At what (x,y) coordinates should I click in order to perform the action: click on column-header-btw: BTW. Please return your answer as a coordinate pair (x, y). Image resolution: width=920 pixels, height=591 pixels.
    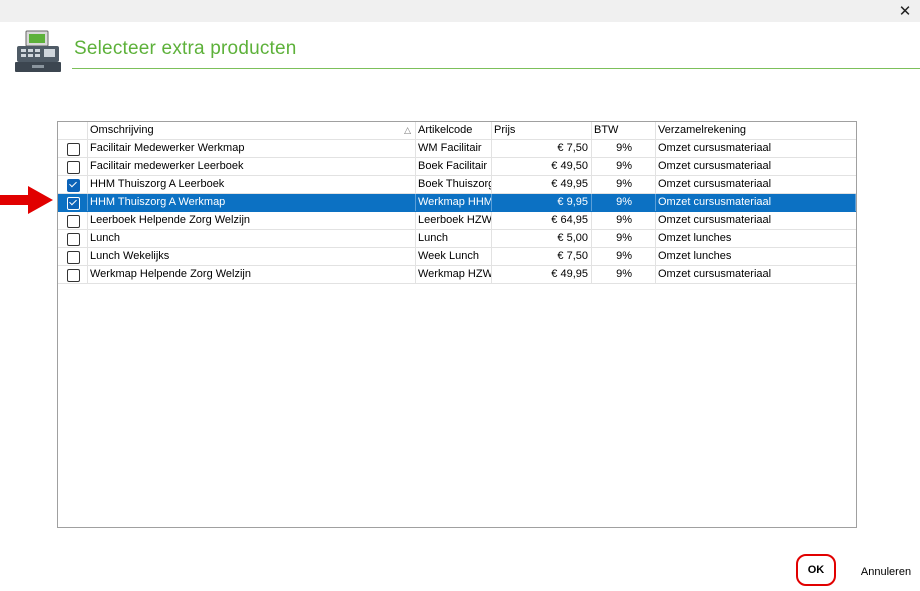
    Looking at the image, I should click on (624, 130).